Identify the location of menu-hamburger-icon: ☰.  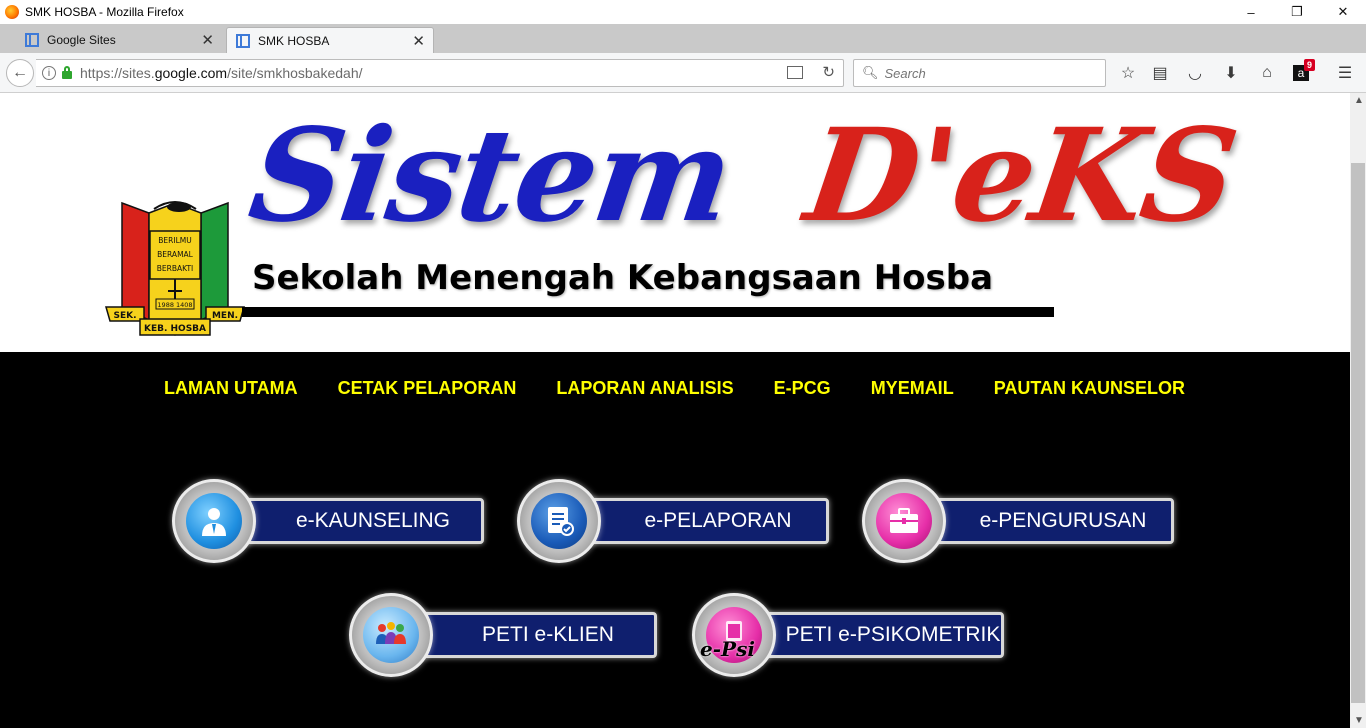
(1345, 73).